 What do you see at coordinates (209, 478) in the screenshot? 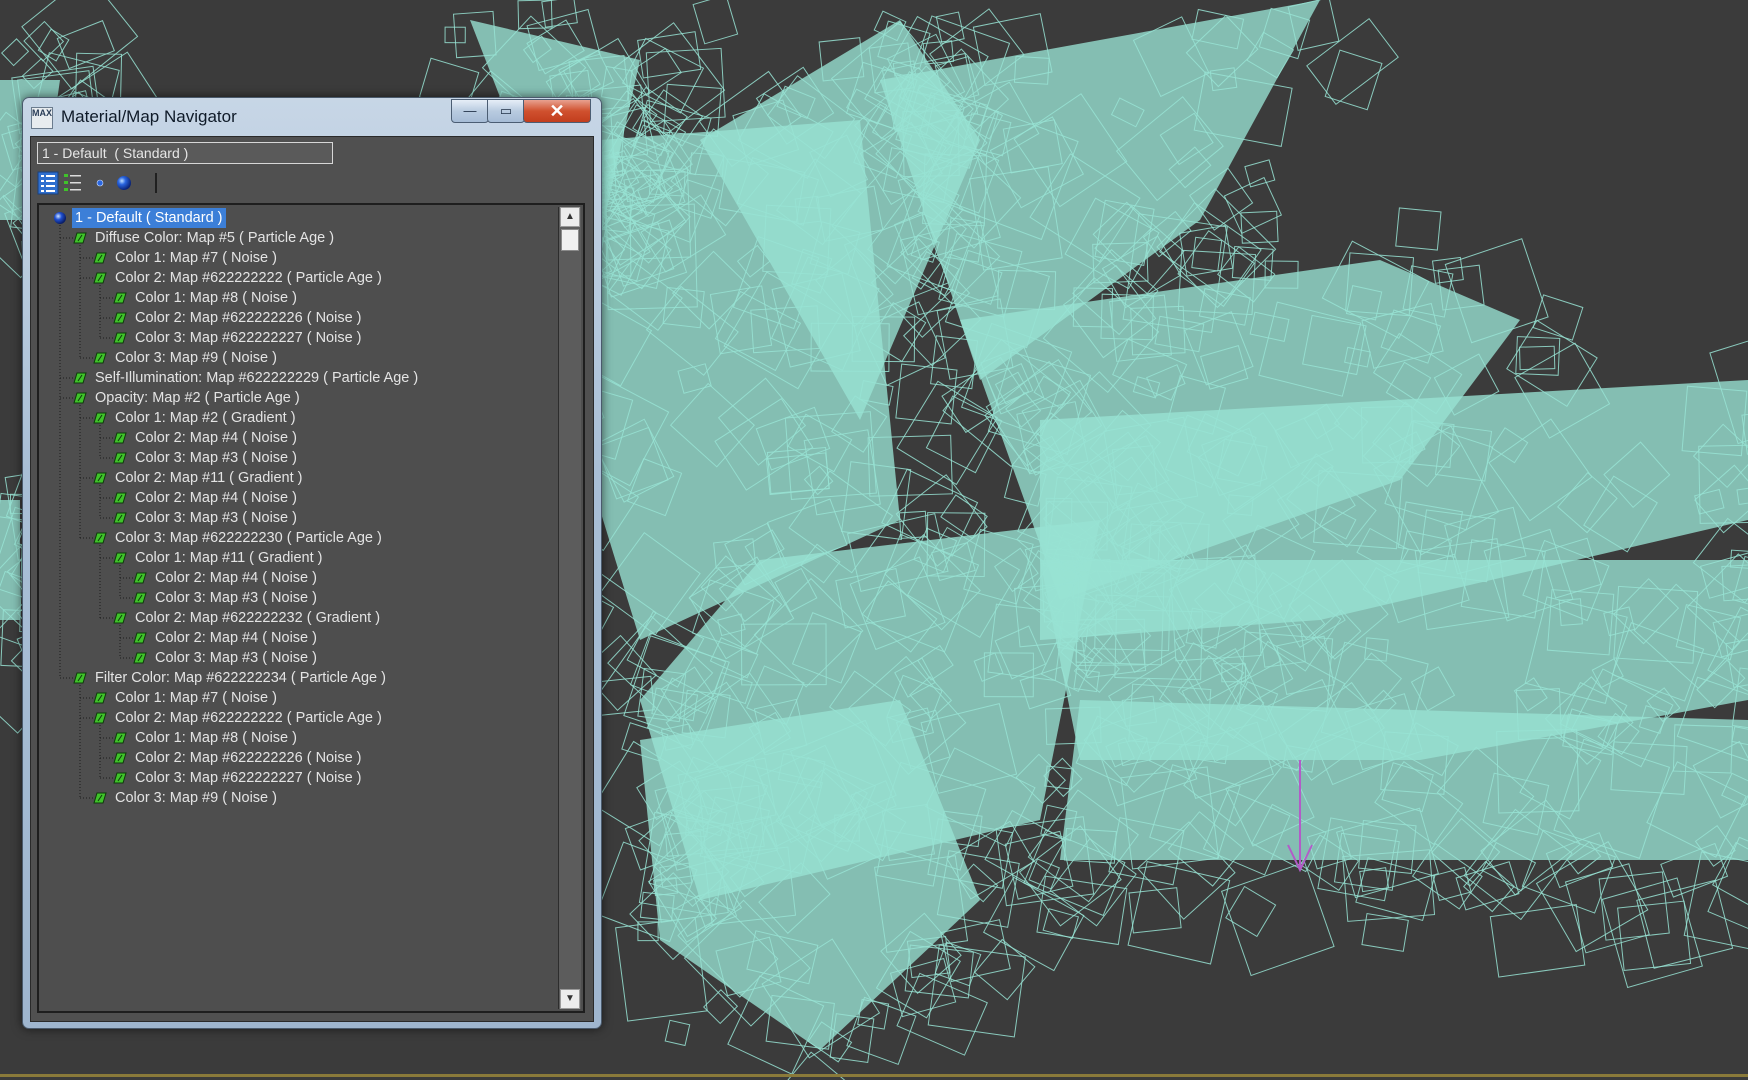
I see `tree-item-label: Color 2: Map #11 ( Gradient )` at bounding box center [209, 478].